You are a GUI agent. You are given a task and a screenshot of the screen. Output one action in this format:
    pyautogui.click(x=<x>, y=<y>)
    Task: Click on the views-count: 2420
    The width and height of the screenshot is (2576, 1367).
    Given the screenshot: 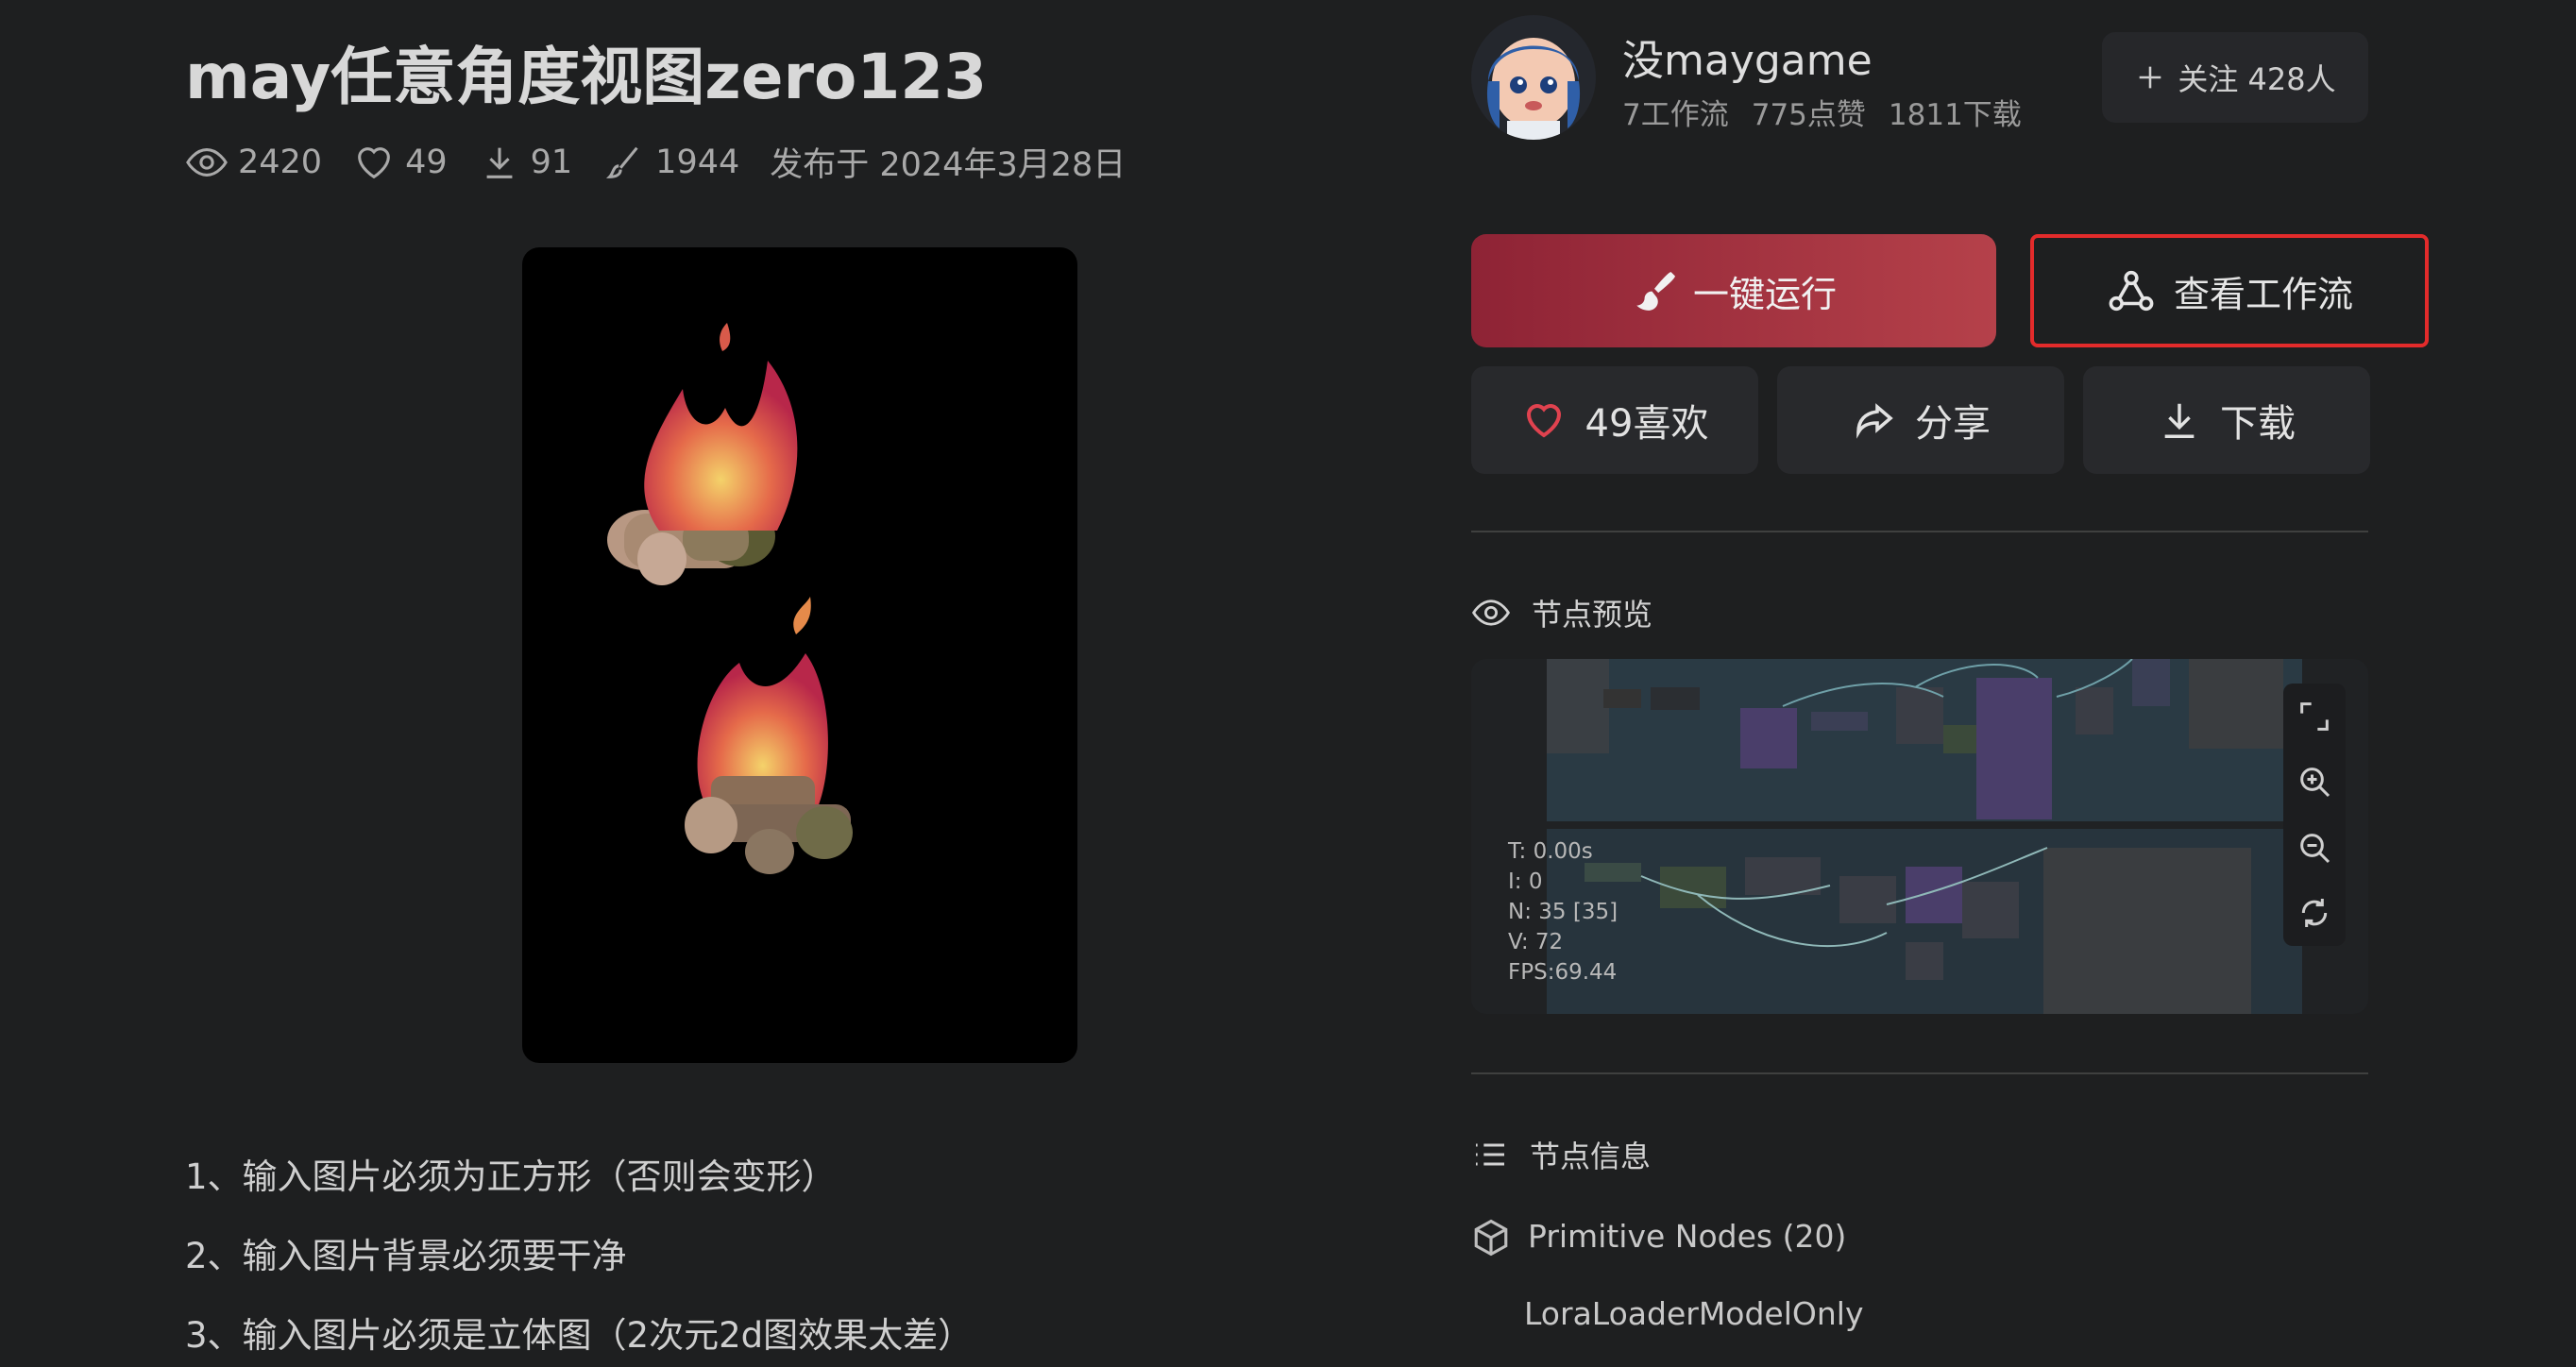 What is the action you would take?
    pyautogui.click(x=280, y=162)
    